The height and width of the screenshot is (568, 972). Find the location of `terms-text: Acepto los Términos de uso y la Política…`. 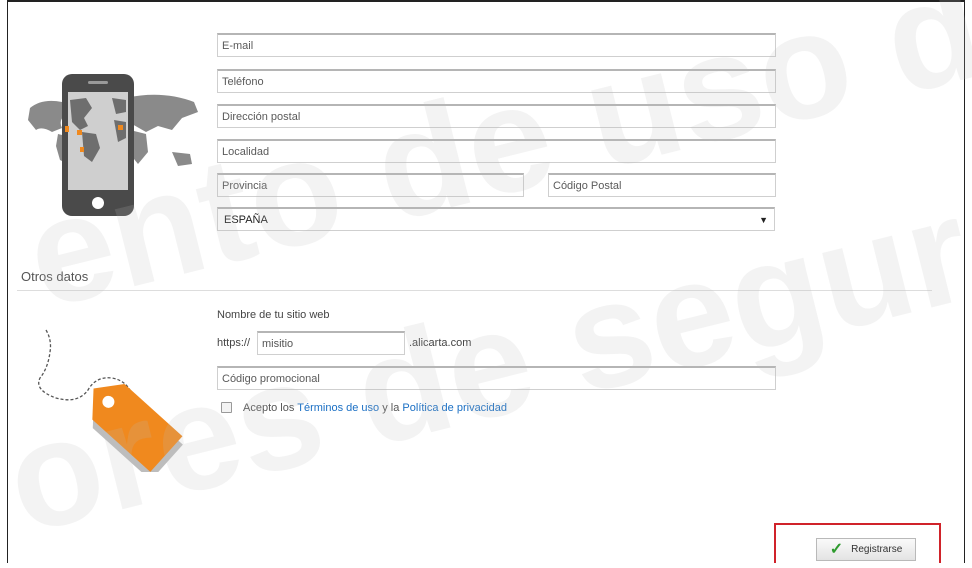

terms-text: Acepto los Términos de uso y la Política… is located at coordinates (375, 408).